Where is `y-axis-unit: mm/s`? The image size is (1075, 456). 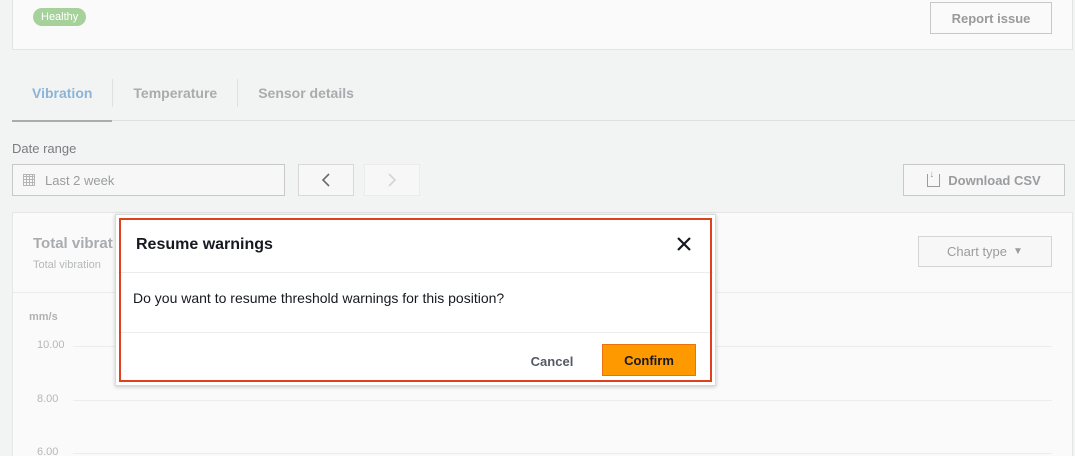
y-axis-unit: mm/s is located at coordinates (43, 317).